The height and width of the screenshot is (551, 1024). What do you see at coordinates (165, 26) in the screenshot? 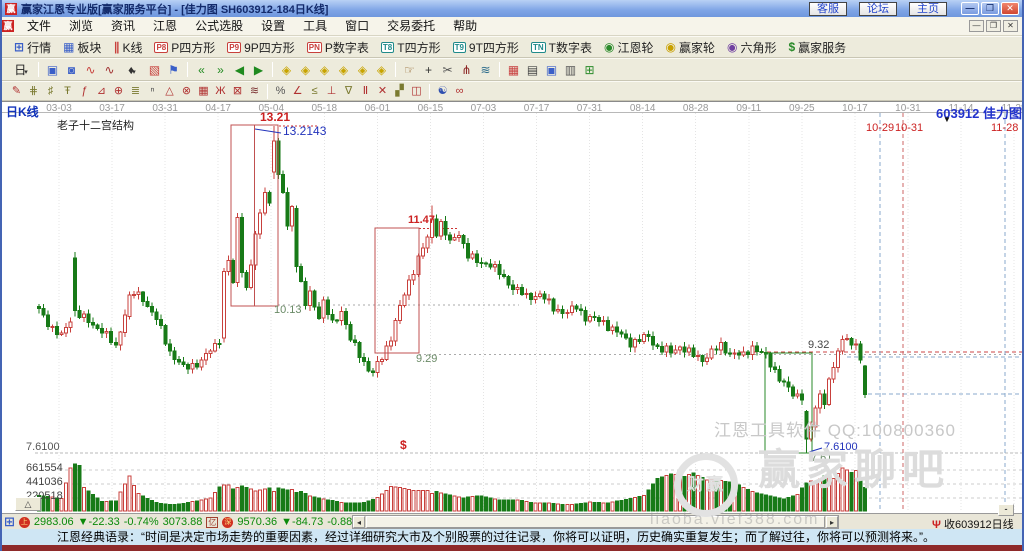
I see `menu-3: 江恩` at bounding box center [165, 26].